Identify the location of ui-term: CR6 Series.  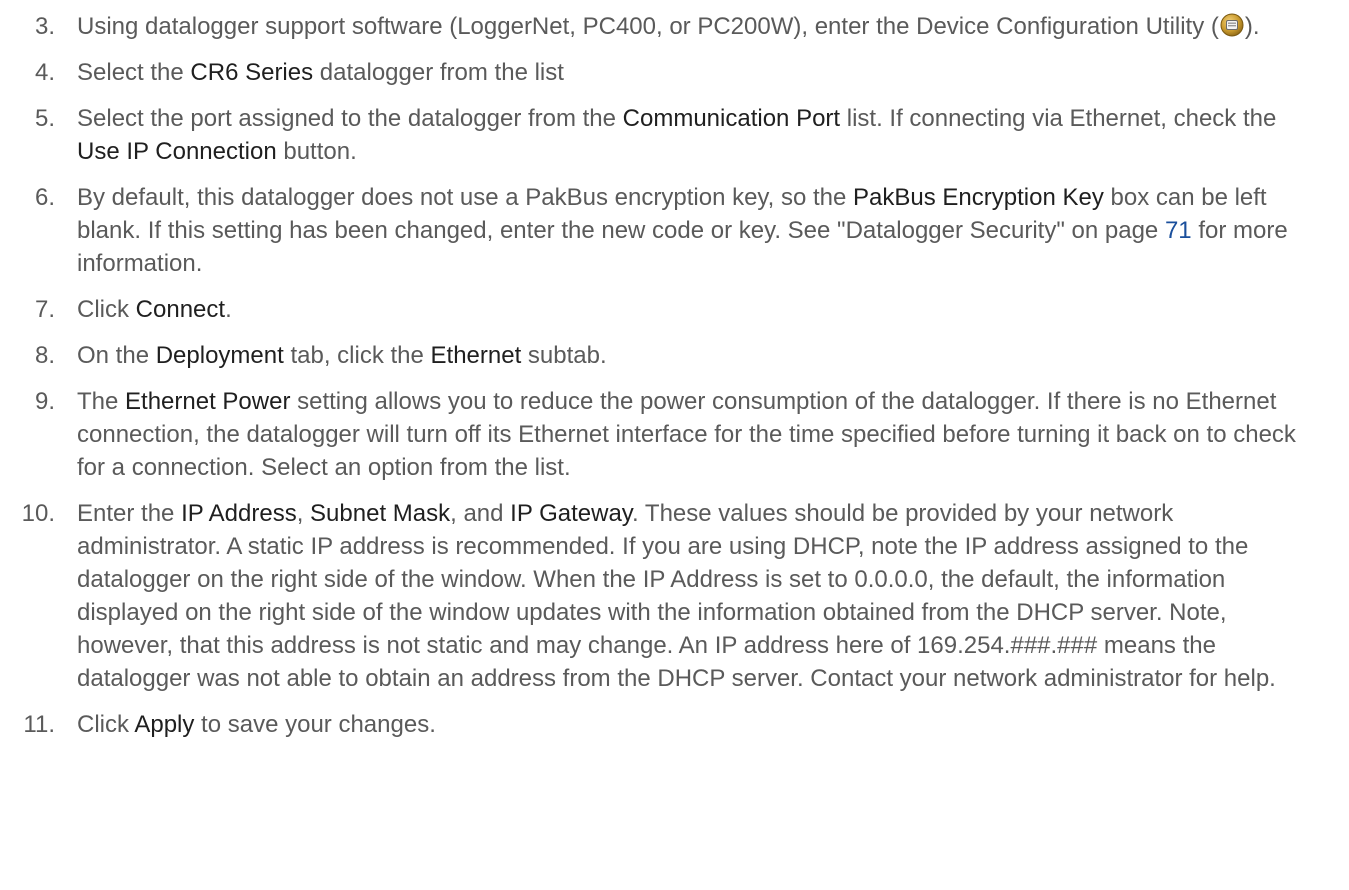
(252, 72).